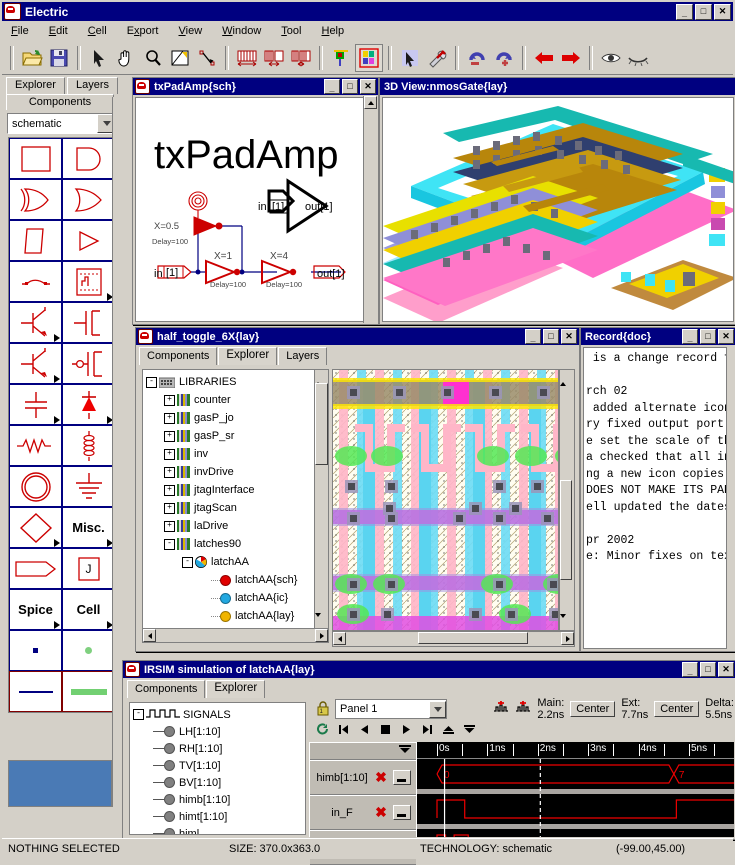  Describe the element at coordinates (88, 650) in the screenshot. I see `palette-cell-node-green` at that location.